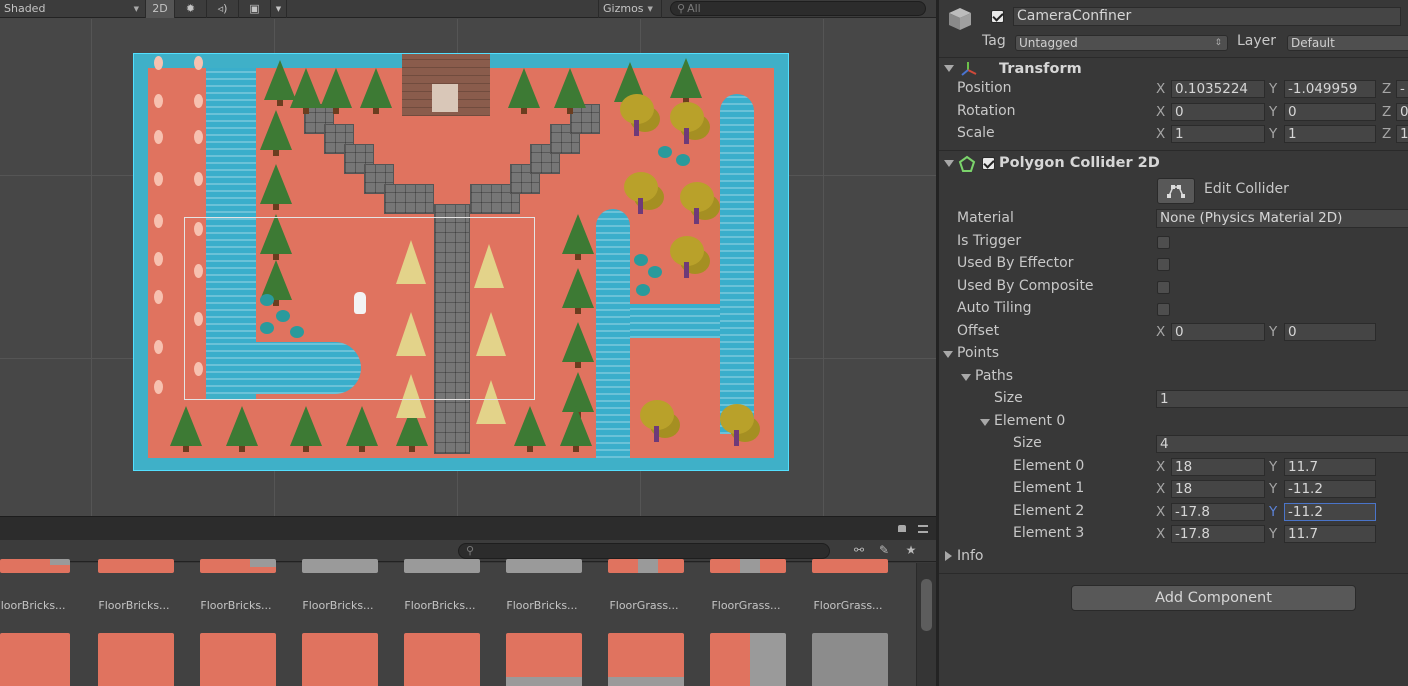  Describe the element at coordinates (1207, 16) in the screenshot. I see `gameobject-name-field: CameraConfiner` at that location.